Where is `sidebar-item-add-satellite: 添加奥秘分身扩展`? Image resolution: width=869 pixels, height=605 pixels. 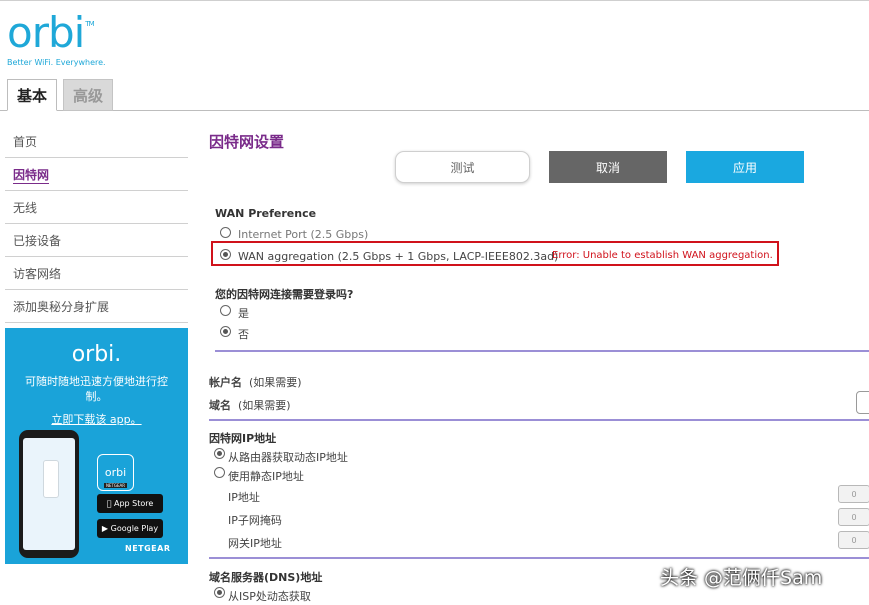
sidebar-item-add-satellite: 添加奥秘分身扩展 is located at coordinates (96, 307).